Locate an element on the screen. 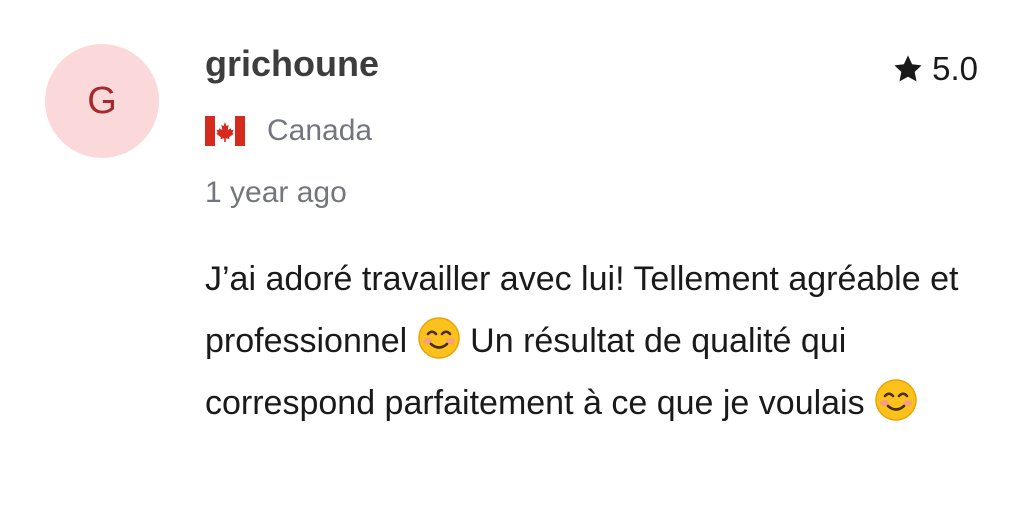 The image size is (1024, 511). reviewer-country: Canada is located at coordinates (288, 131).